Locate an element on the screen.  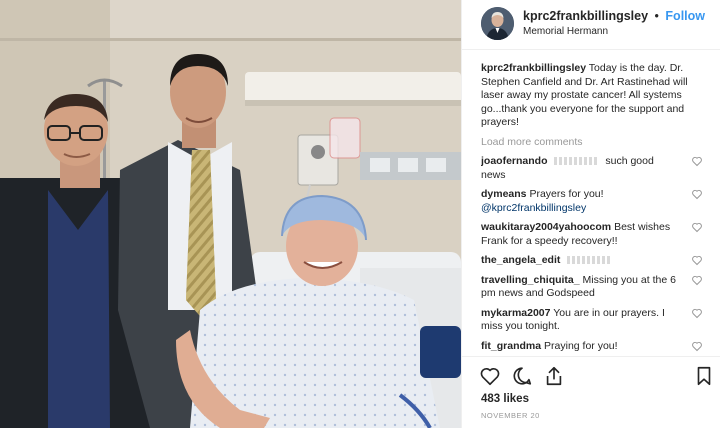
avatar is located at coordinates (497, 23).